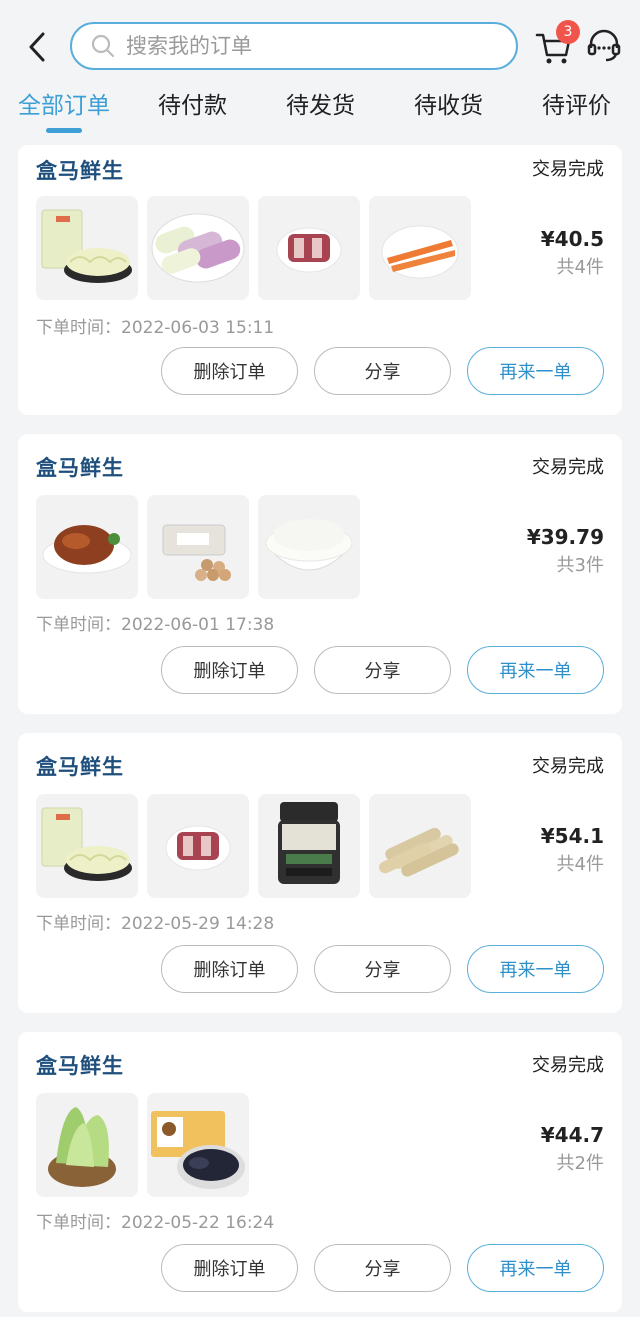  I want to click on item-count: 共2件, so click(580, 1163).